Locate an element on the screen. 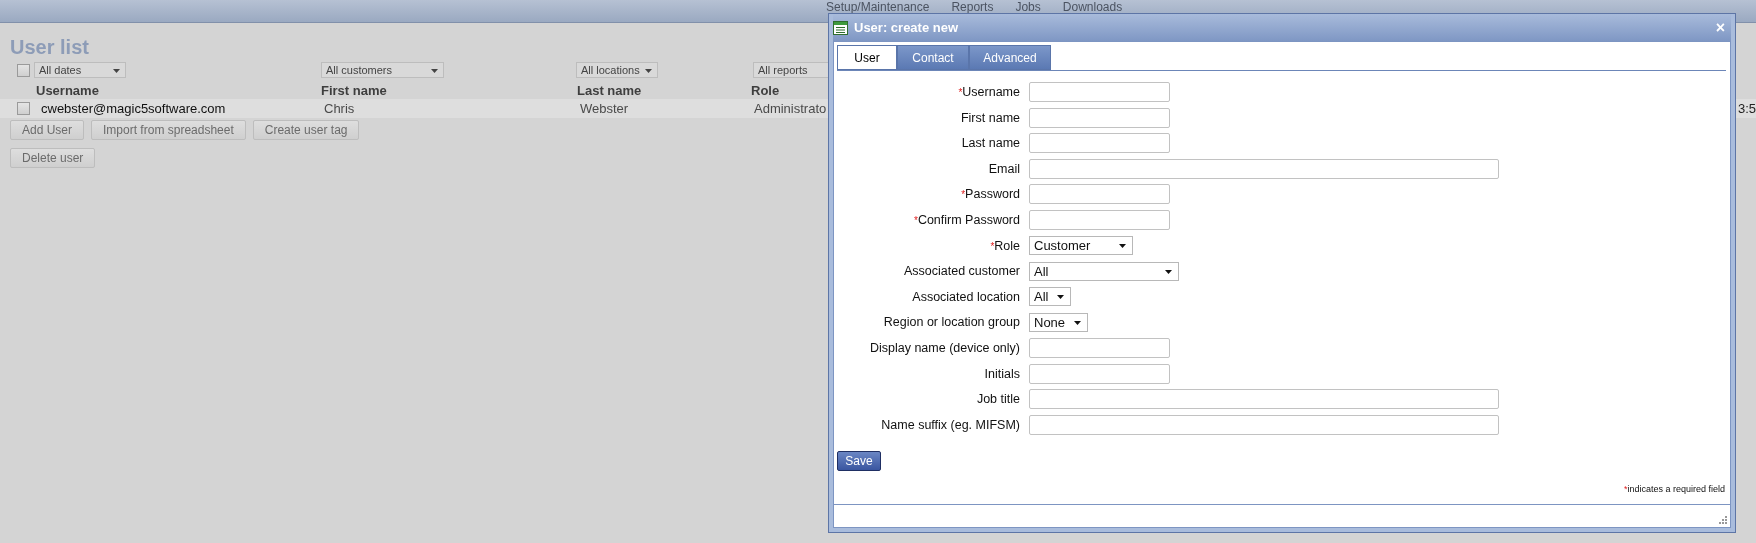 The height and width of the screenshot is (543, 1756). close-icon: × is located at coordinates (1720, 27).